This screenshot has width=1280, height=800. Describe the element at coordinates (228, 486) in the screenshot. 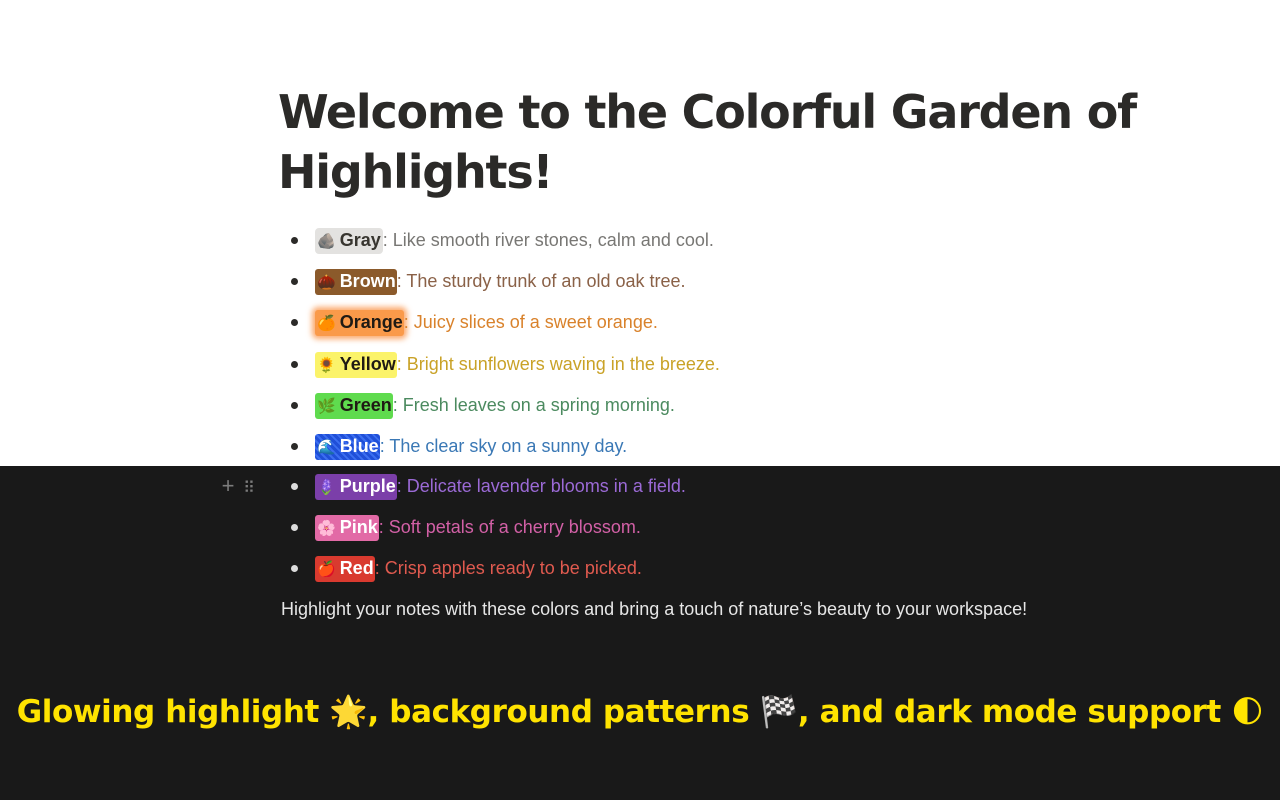

I see `add-block-icon: +` at that location.